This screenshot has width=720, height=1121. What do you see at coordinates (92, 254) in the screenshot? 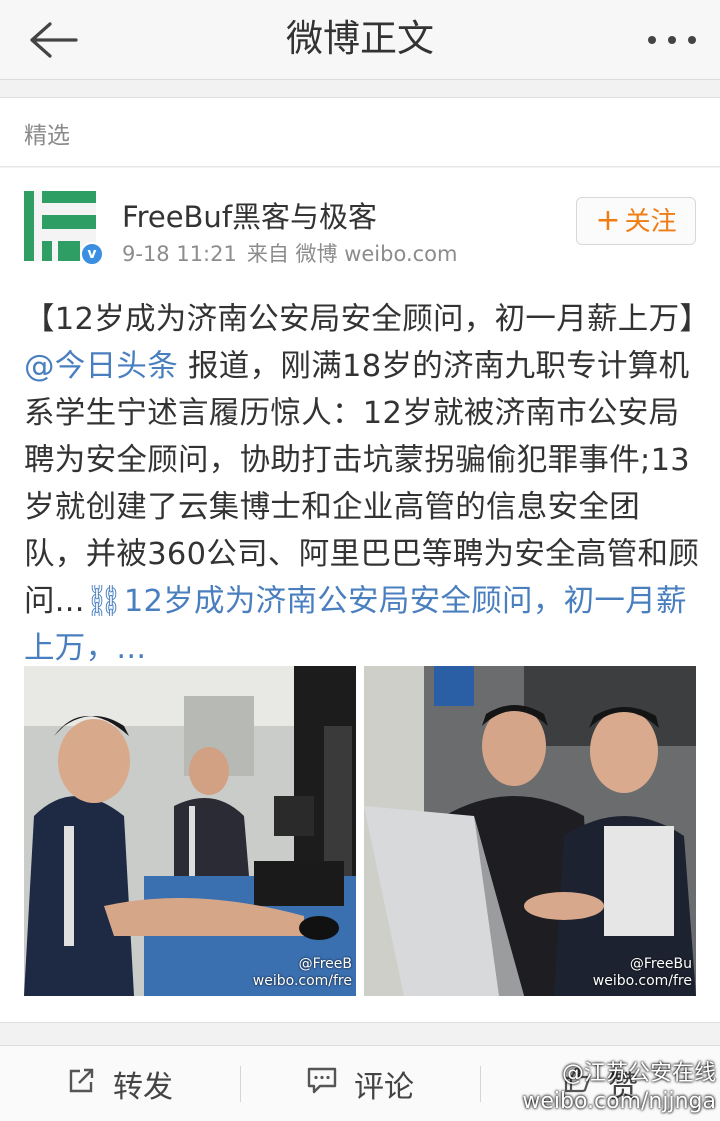
I see `verified-badge-icon: v` at bounding box center [92, 254].